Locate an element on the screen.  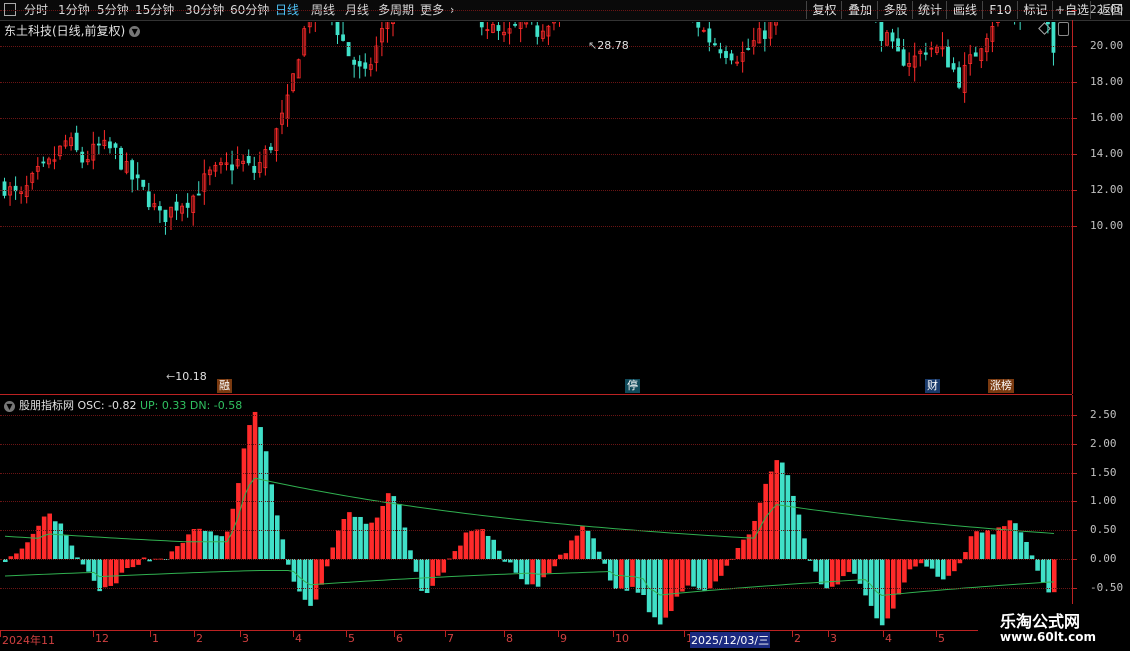
event-marker-0: 融 is located at coordinates (224, 386).